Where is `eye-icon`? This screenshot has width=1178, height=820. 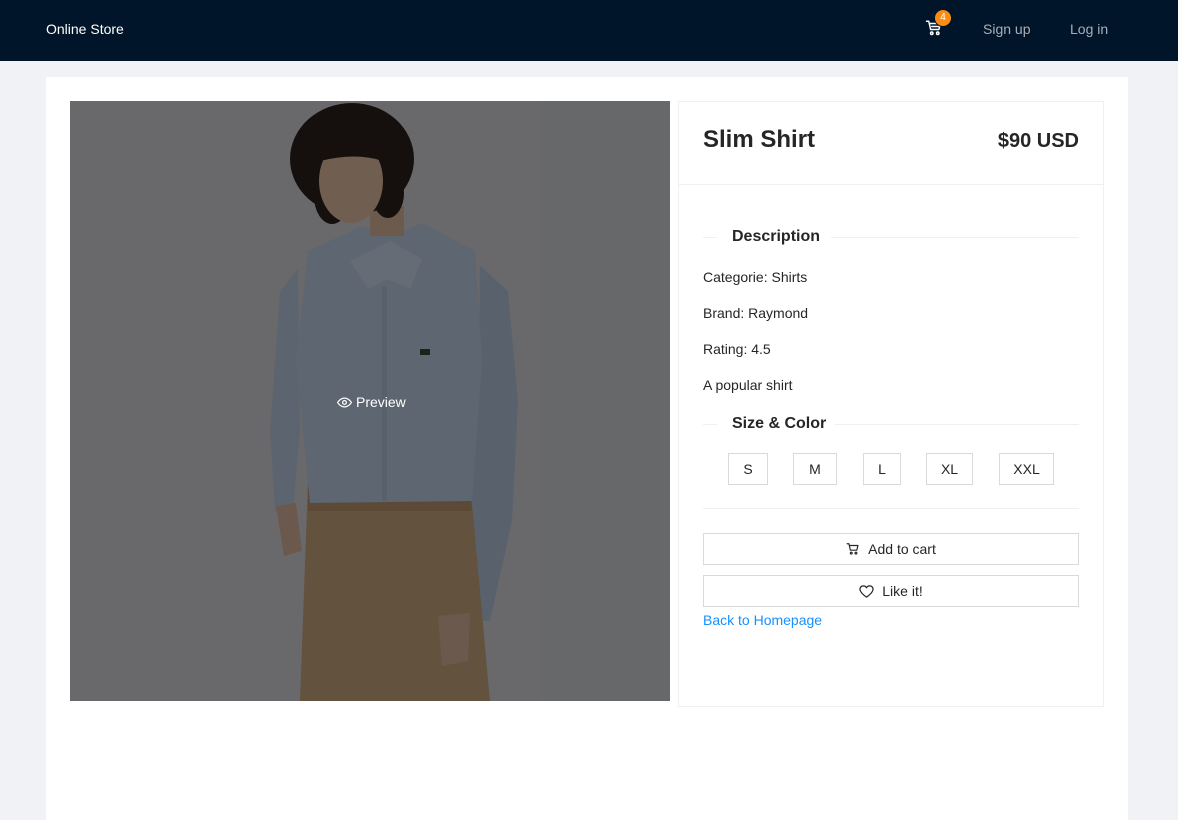 eye-icon is located at coordinates (344, 402).